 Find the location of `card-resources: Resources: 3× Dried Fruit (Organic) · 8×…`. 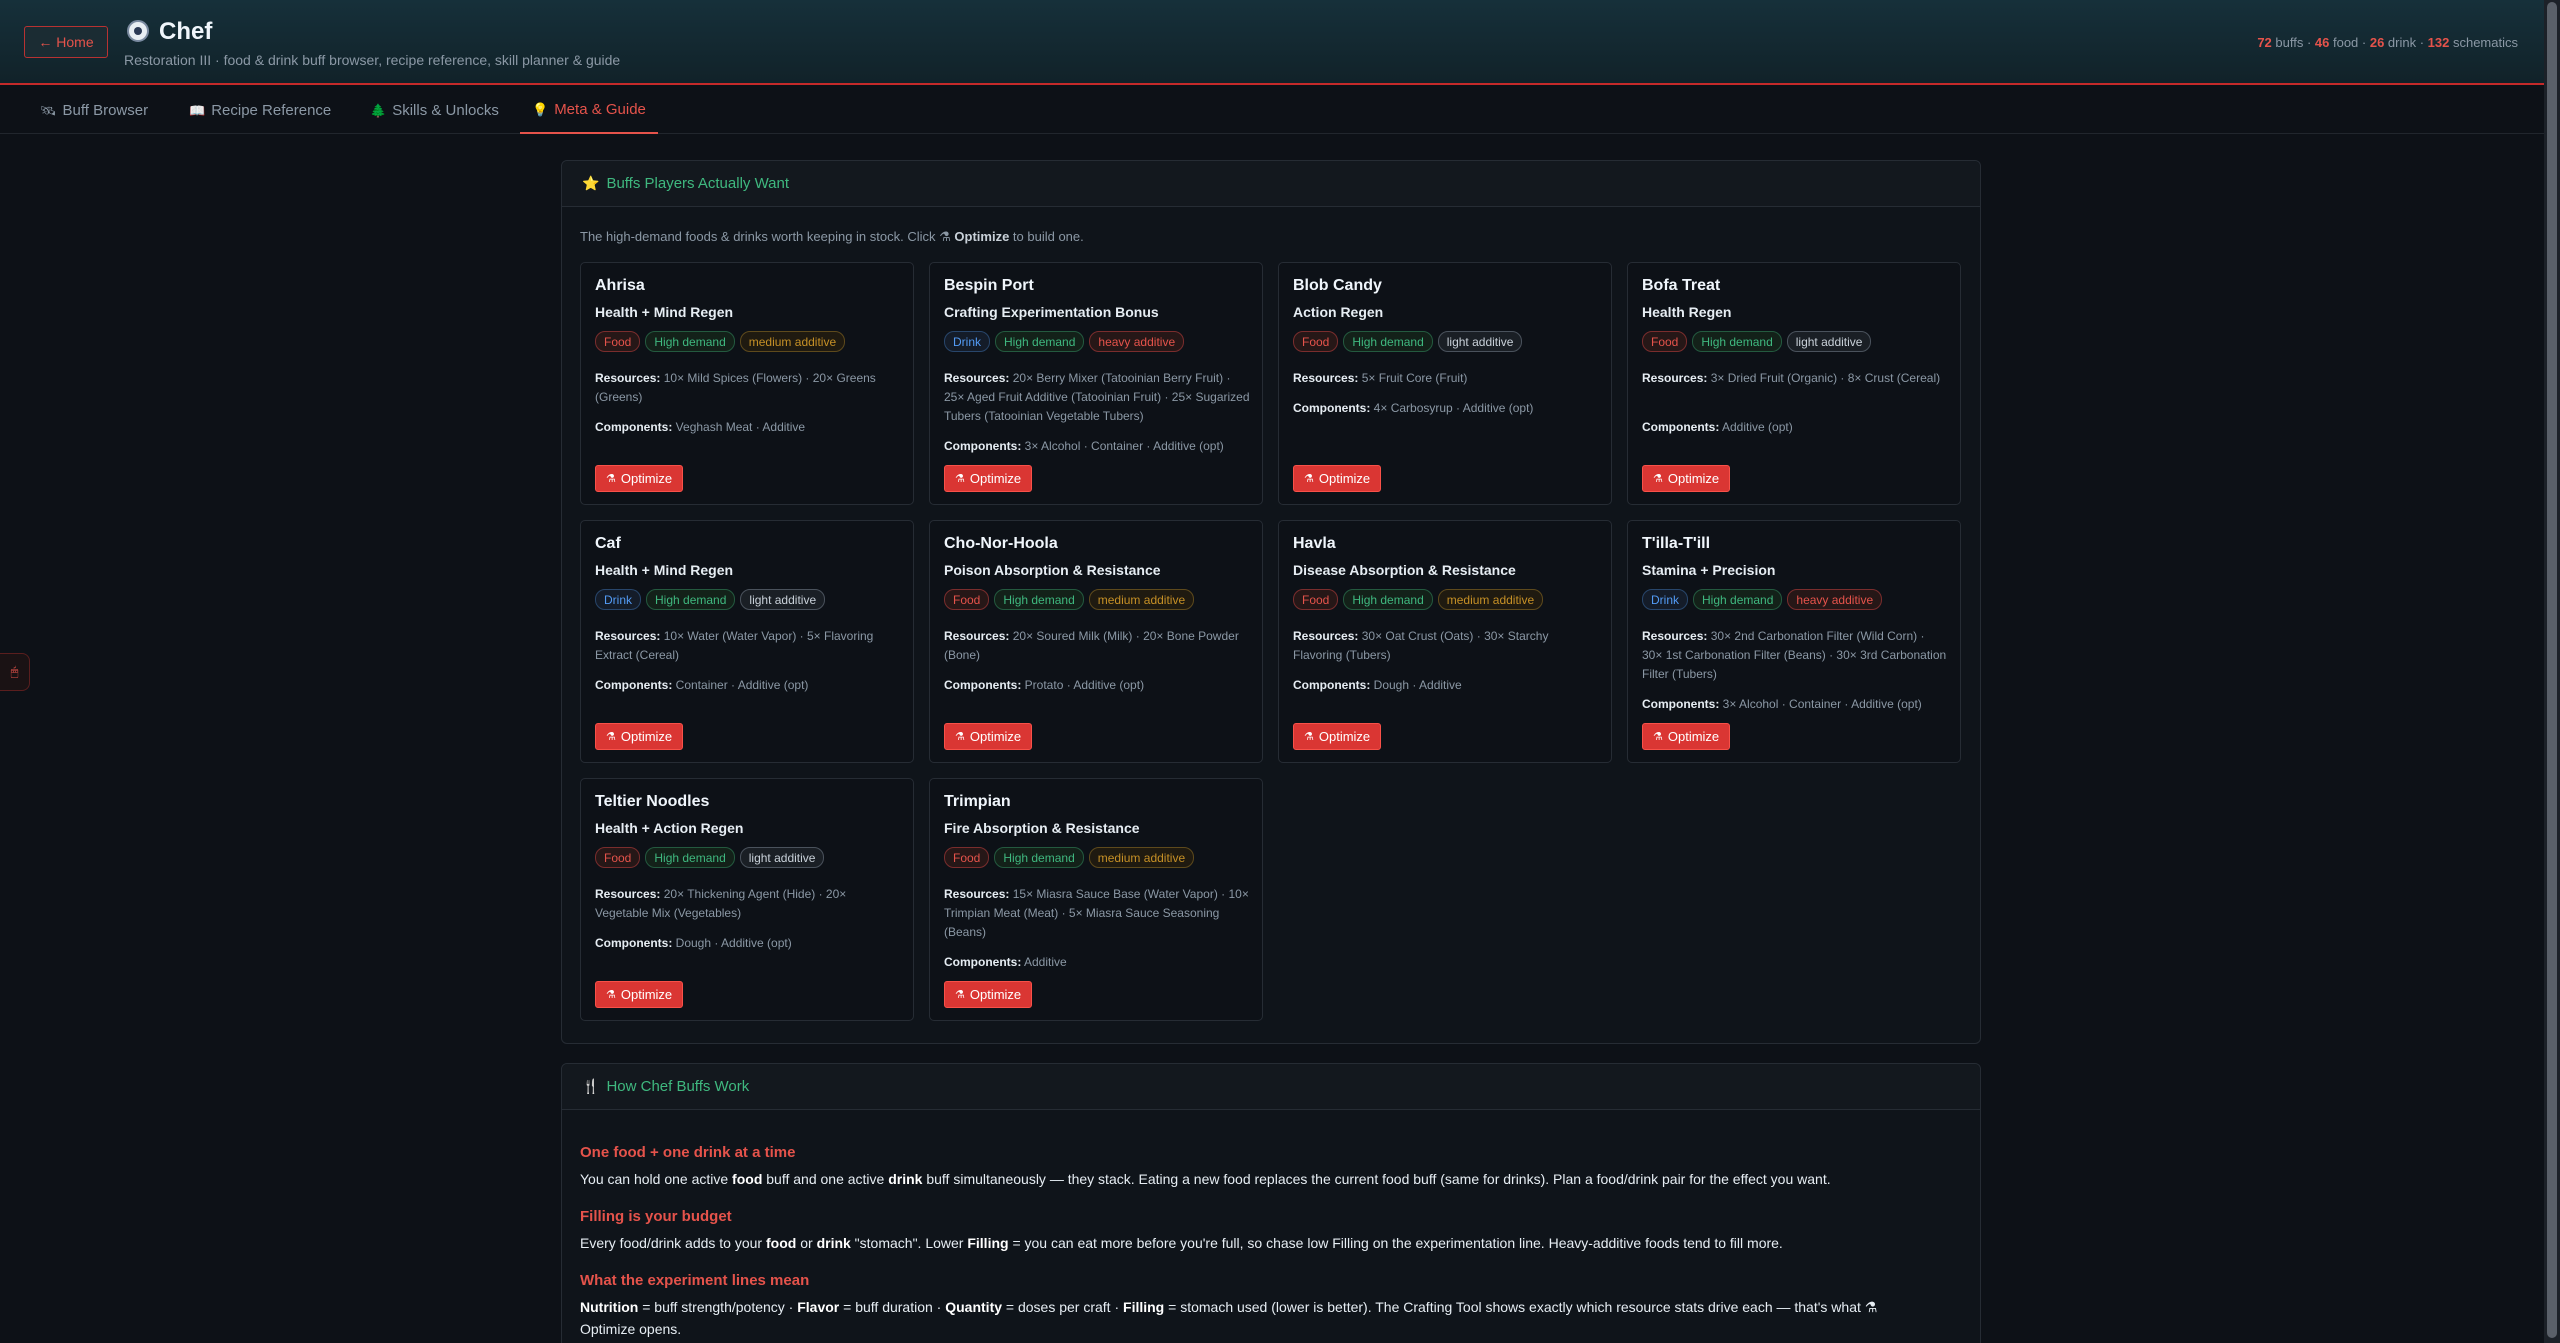

card-resources: Resources: 3× Dried Fruit (Organic) · 8×… is located at coordinates (1795, 378).